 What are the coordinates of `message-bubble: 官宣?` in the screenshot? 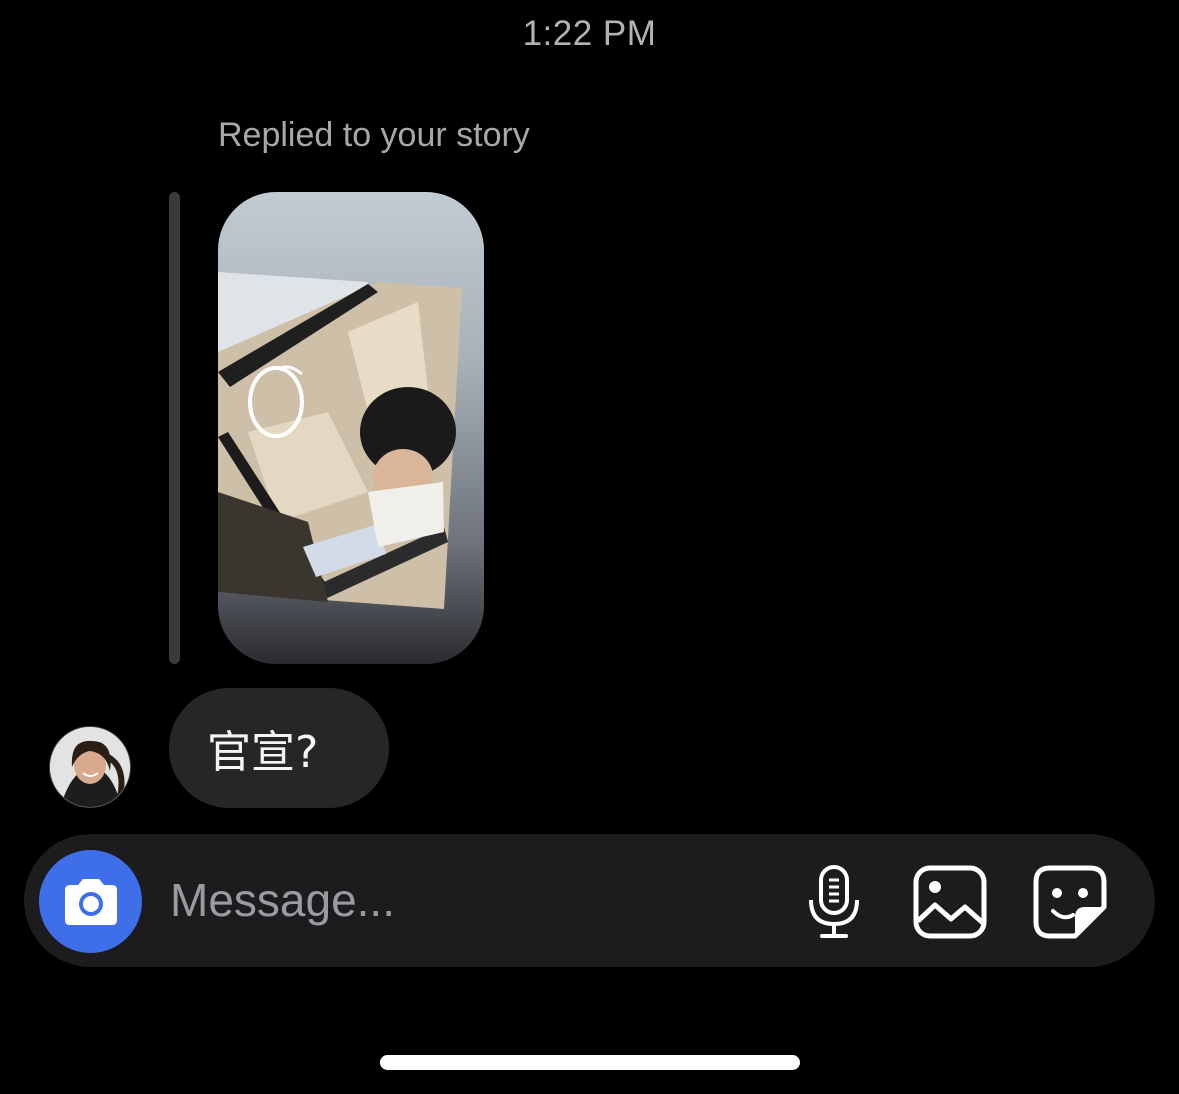 It's located at (279, 748).